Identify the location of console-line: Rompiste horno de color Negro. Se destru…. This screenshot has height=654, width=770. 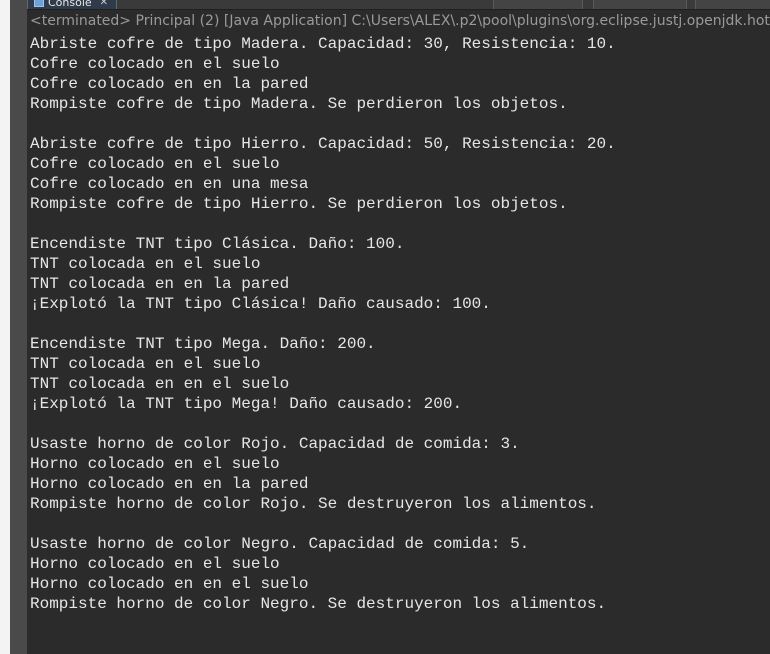
(318, 604).